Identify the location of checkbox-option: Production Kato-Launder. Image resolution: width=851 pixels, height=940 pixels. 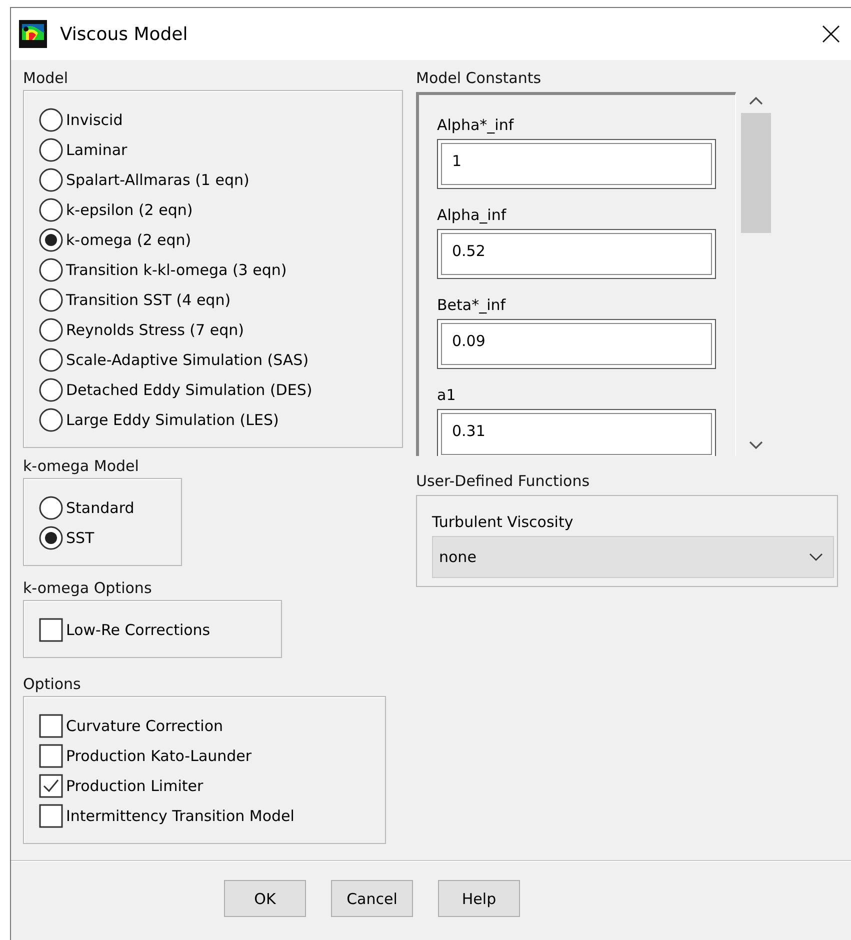
(145, 756).